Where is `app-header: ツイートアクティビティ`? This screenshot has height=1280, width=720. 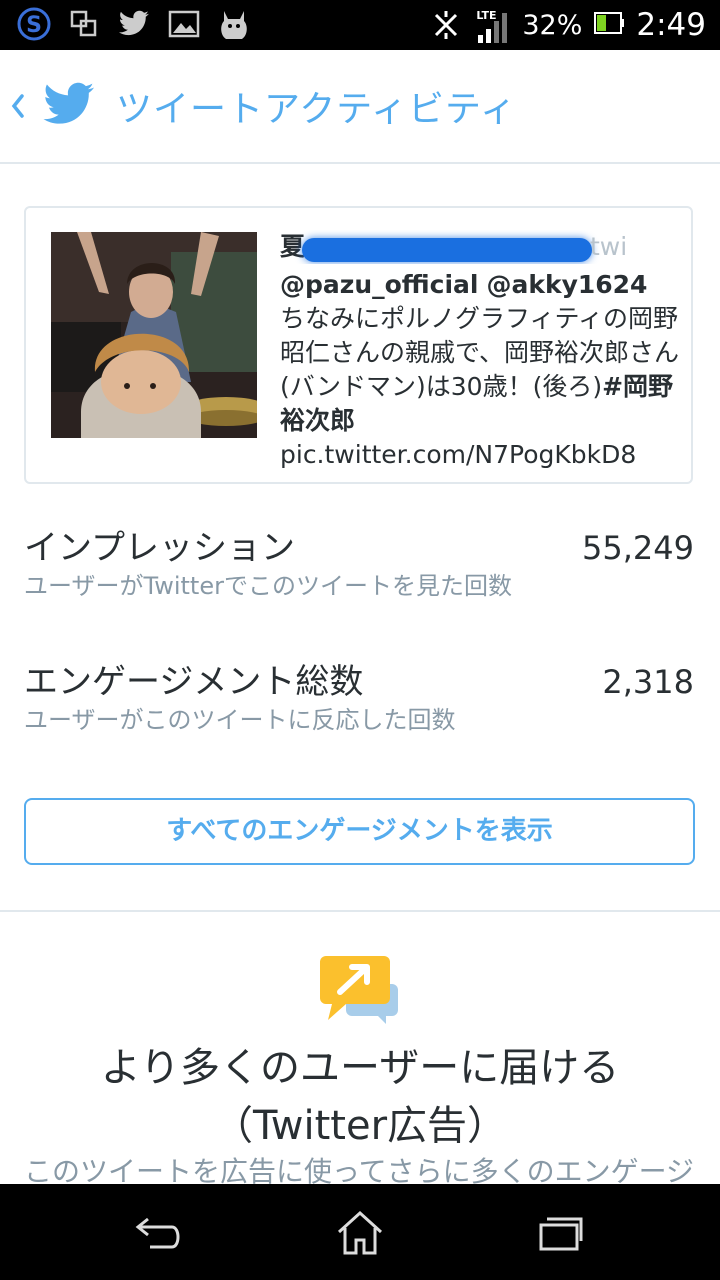 app-header: ツイートアクティビティ is located at coordinates (360, 107).